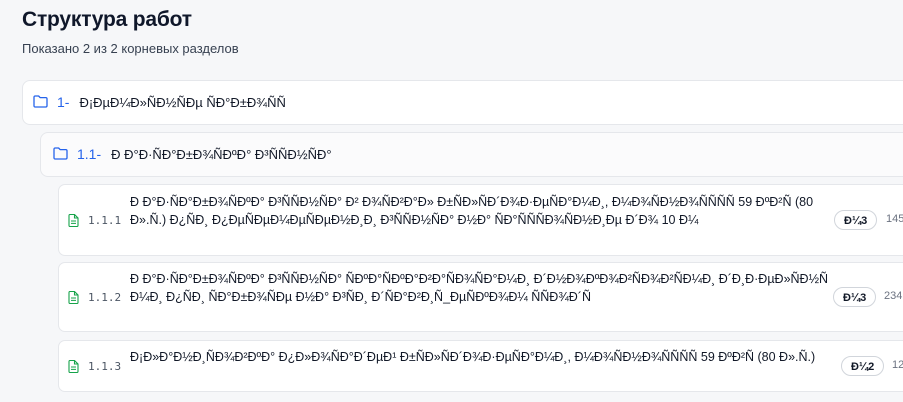 Image resolution: width=903 pixels, height=402 pixels. What do you see at coordinates (63, 102) in the screenshot?
I see `section-number: 1-` at bounding box center [63, 102].